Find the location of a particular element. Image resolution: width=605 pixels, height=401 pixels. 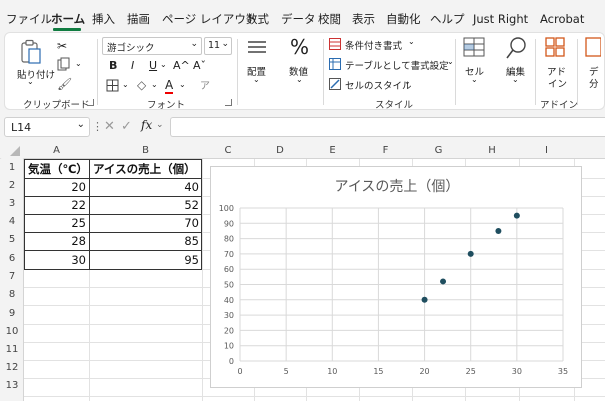

number-dropdown-icon: ⌄ is located at coordinates (299, 79).